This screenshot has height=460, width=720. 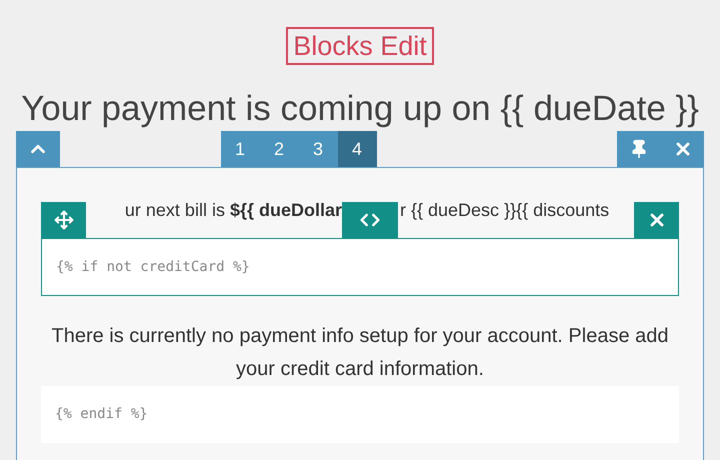 What do you see at coordinates (360, 267) in the screenshot?
I see `condition-field: {% if not creditCard %}` at bounding box center [360, 267].